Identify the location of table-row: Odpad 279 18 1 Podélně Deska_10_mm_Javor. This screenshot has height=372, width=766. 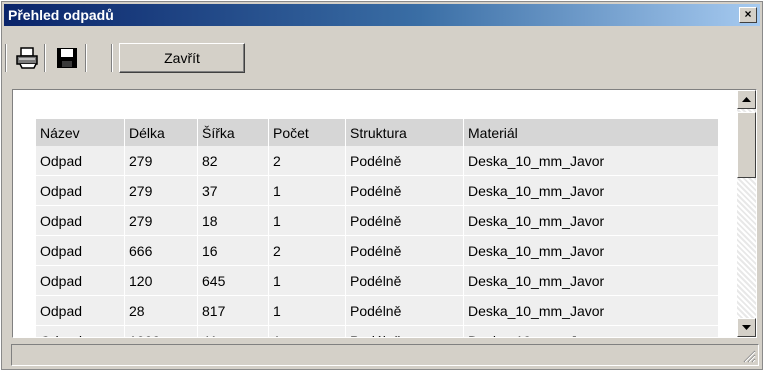
(377, 220).